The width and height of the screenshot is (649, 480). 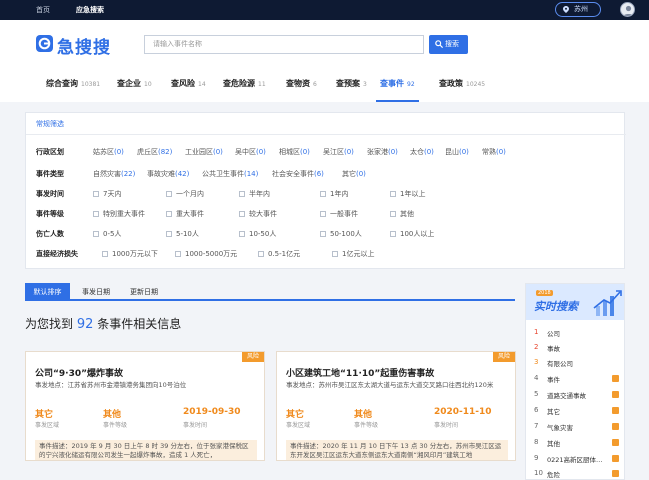 What do you see at coordinates (230, 174) in the screenshot?
I see `filter-option: 公共卫生事件(14)` at bounding box center [230, 174].